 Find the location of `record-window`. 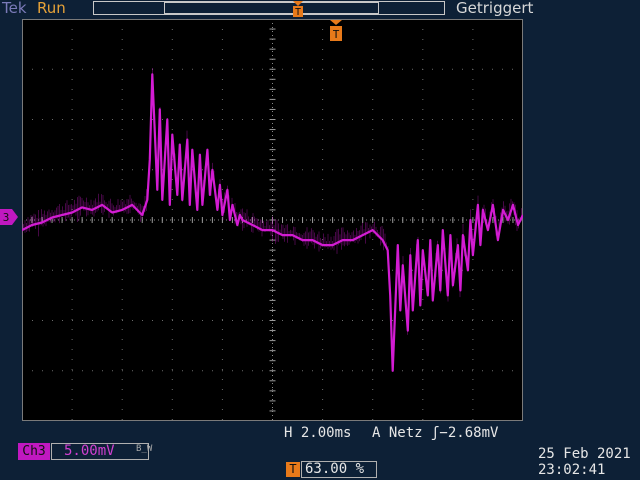

record-window is located at coordinates (271, 8).